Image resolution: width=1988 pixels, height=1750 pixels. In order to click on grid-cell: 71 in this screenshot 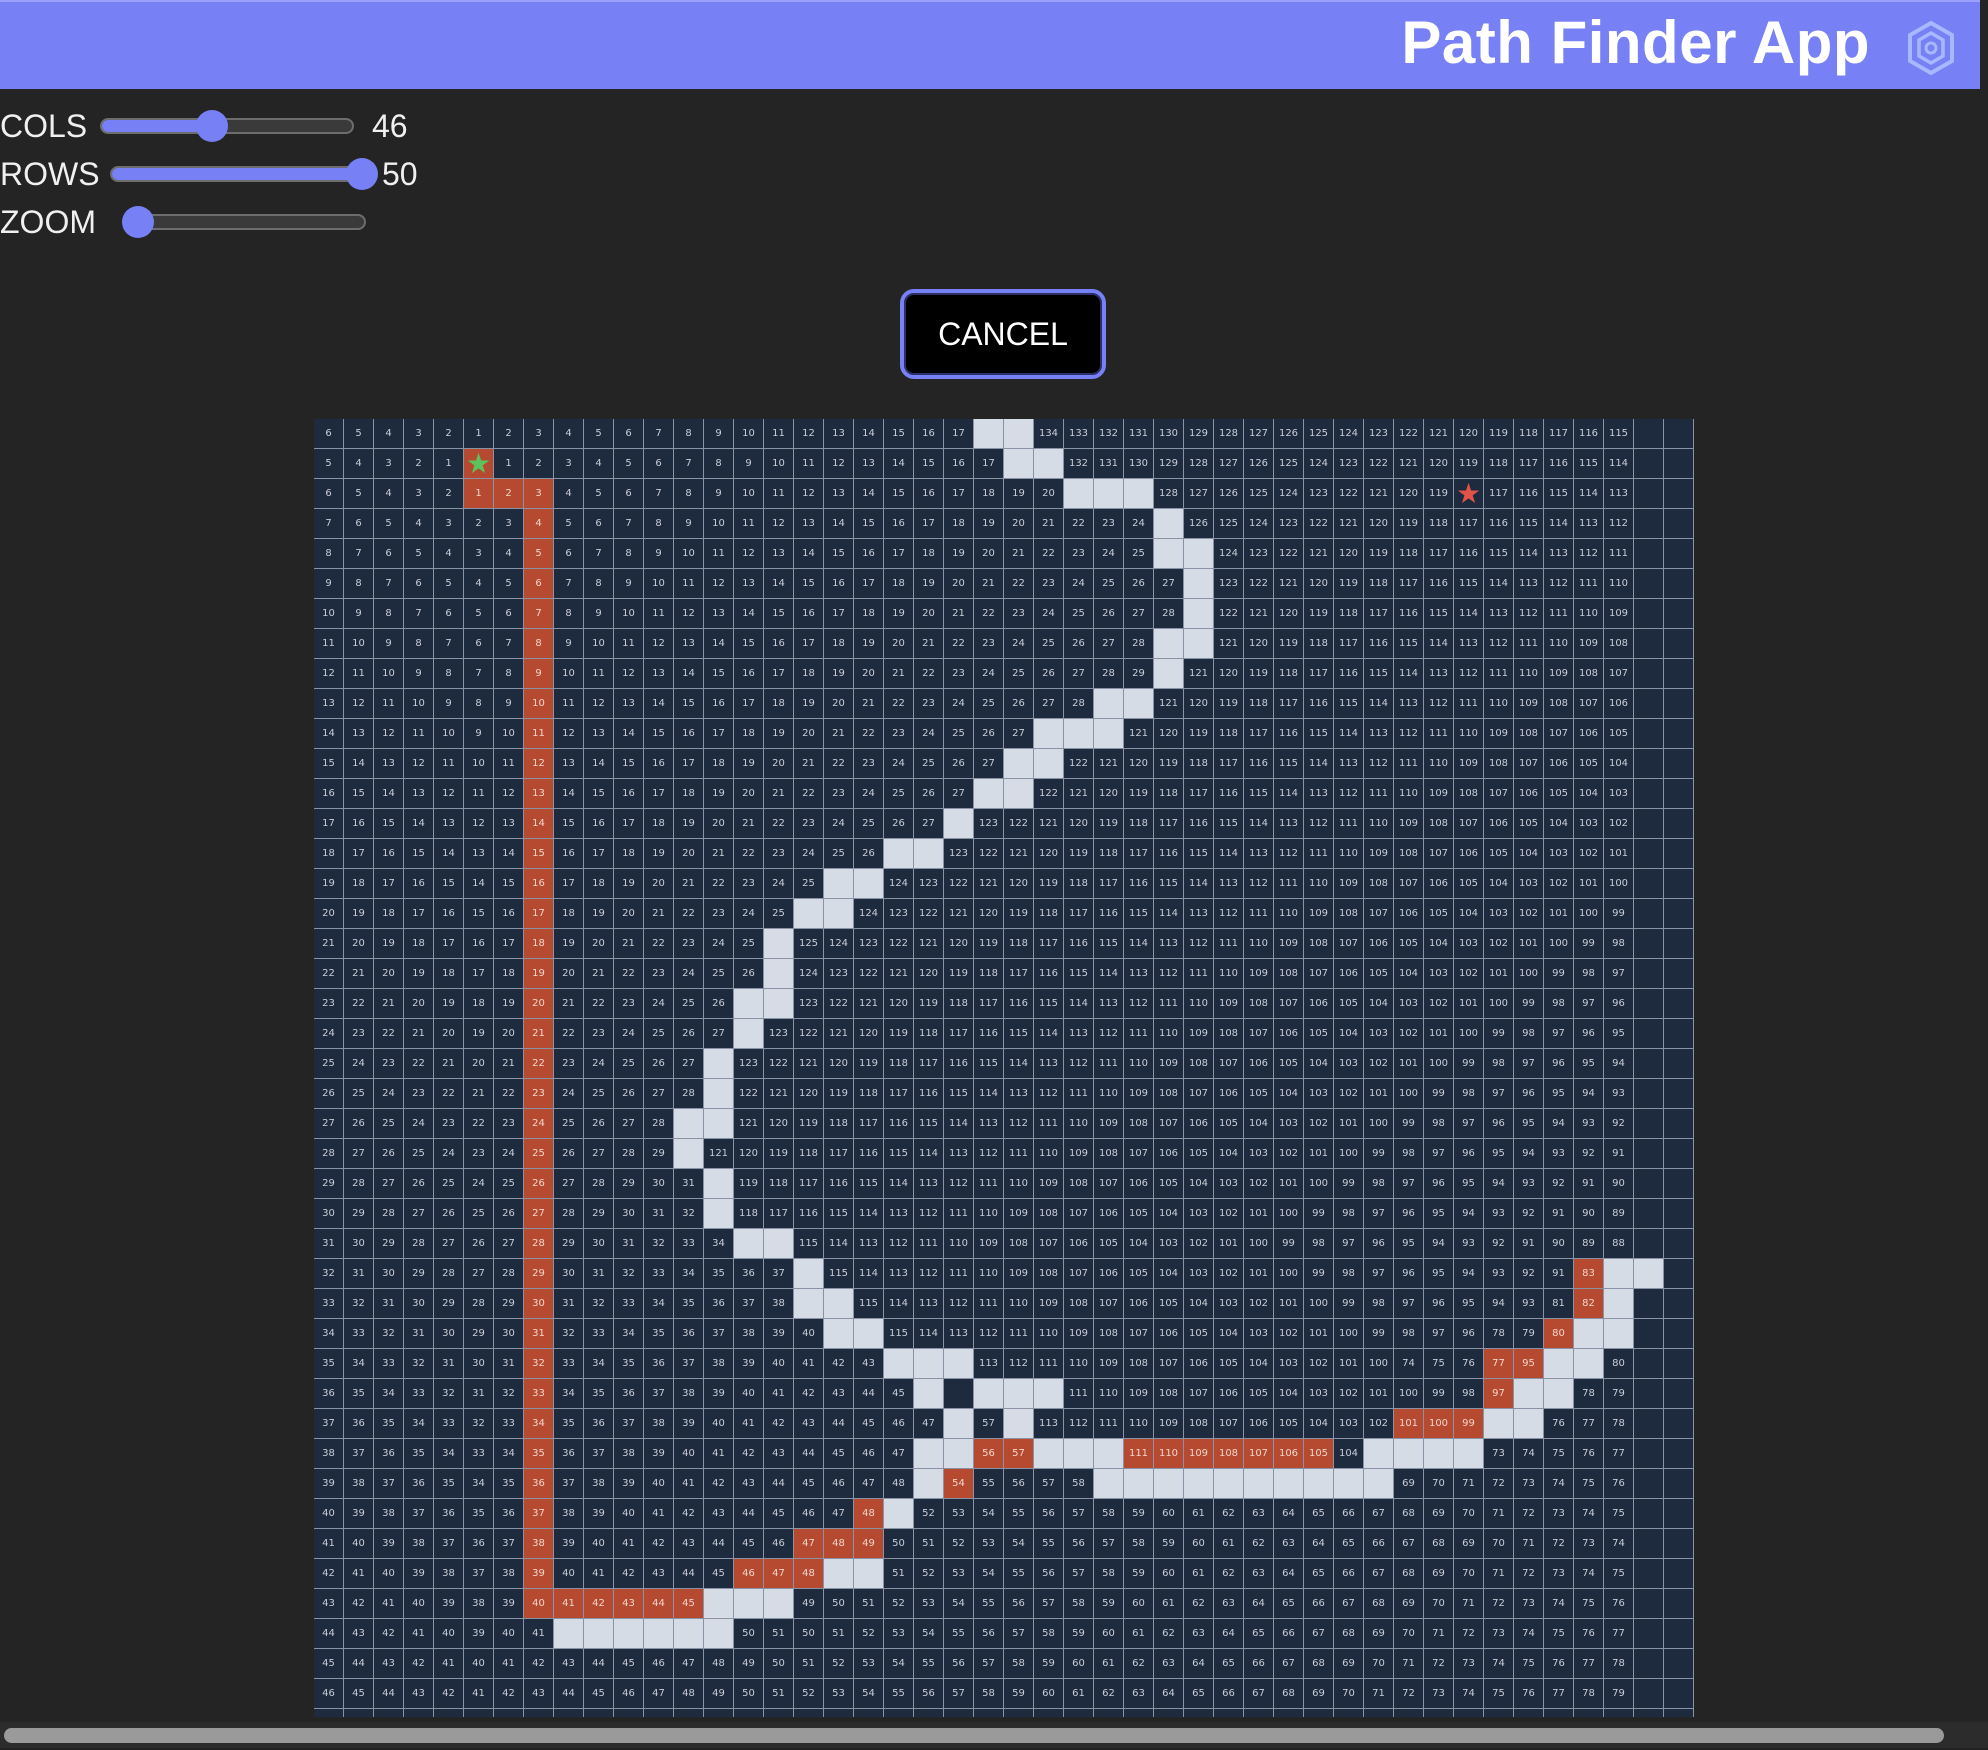, I will do `click(1499, 1514)`.